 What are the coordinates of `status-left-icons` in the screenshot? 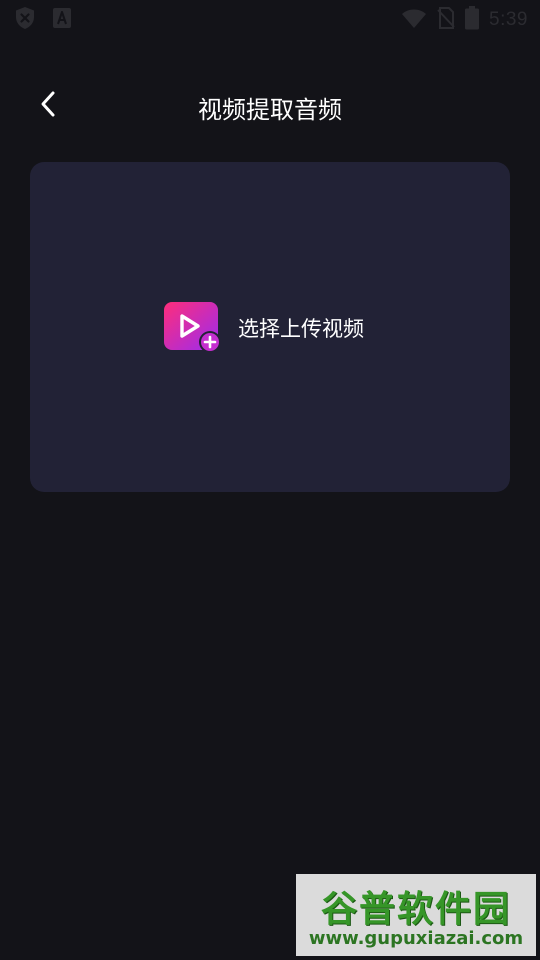 It's located at (43, 20).